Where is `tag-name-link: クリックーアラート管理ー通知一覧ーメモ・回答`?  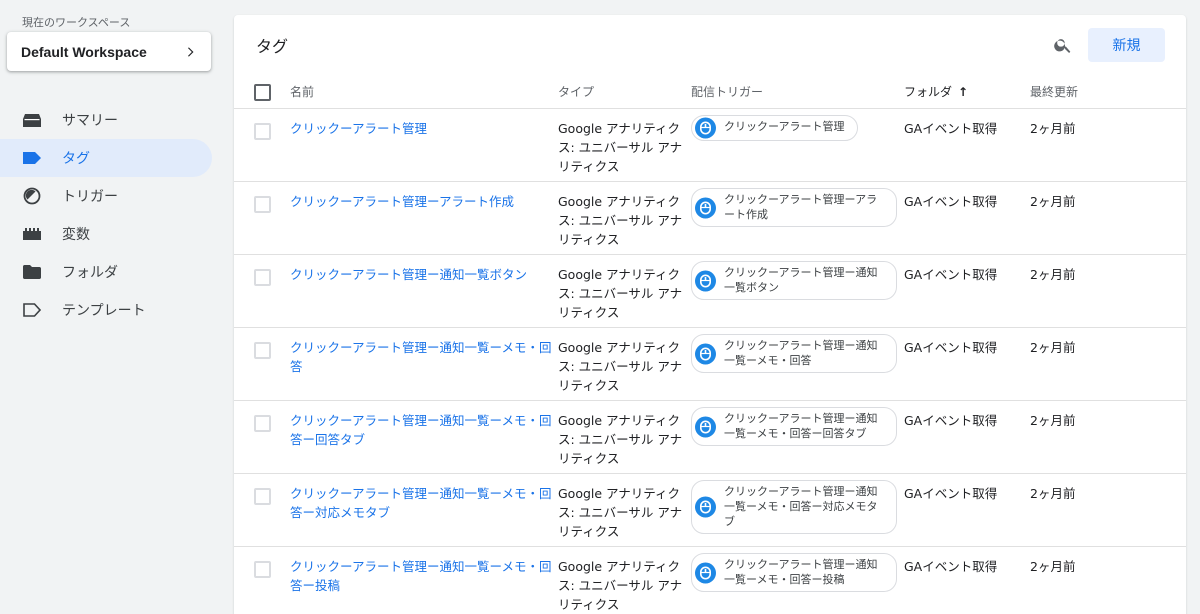
tag-name-link: クリックーアラート管理ー通知一覧ーメモ・回答 is located at coordinates (424, 357).